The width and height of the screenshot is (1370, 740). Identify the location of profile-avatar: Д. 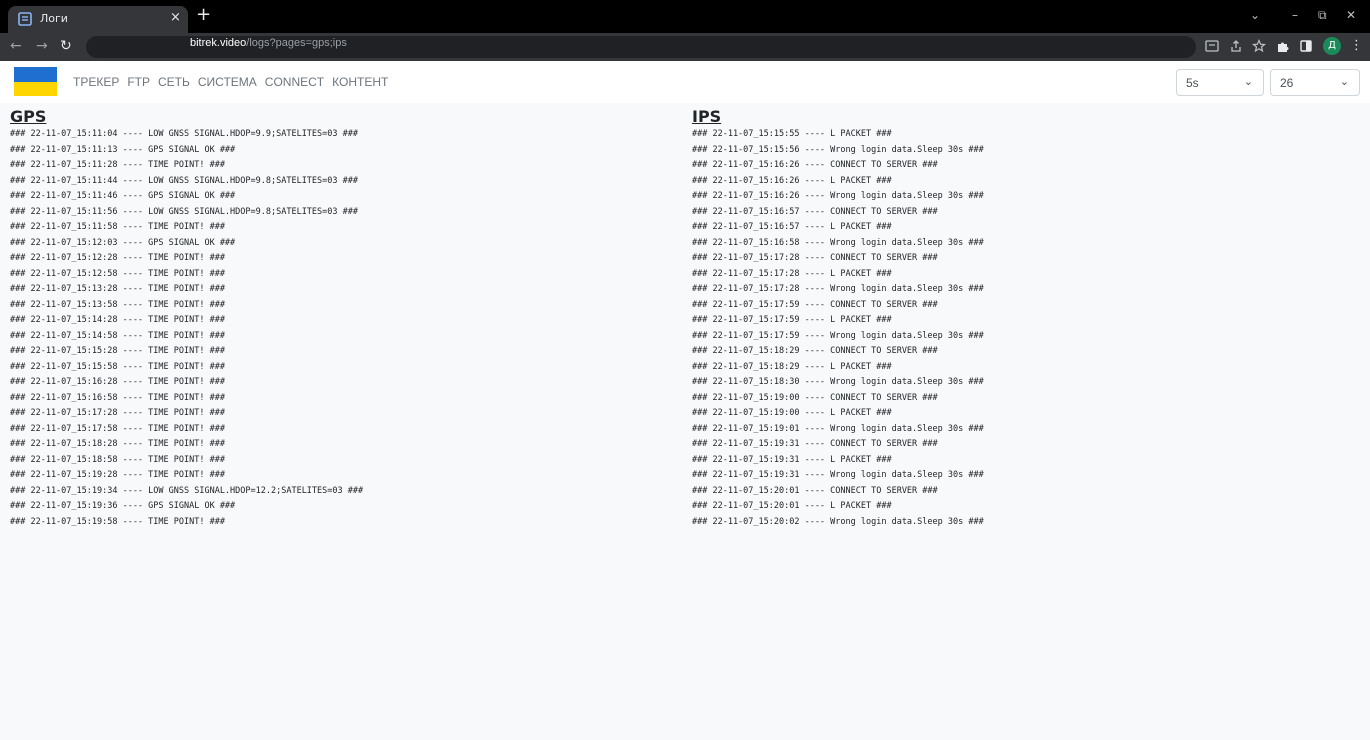
(1332, 46).